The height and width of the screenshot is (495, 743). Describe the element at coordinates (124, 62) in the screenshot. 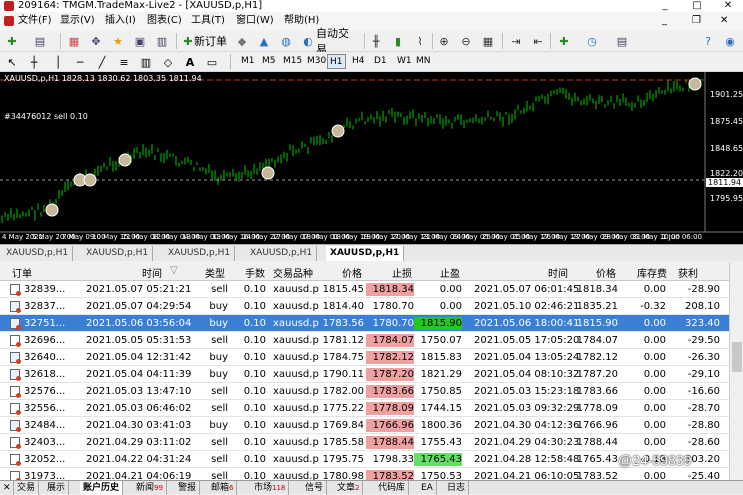

I see `channel-icon: ≡` at that location.